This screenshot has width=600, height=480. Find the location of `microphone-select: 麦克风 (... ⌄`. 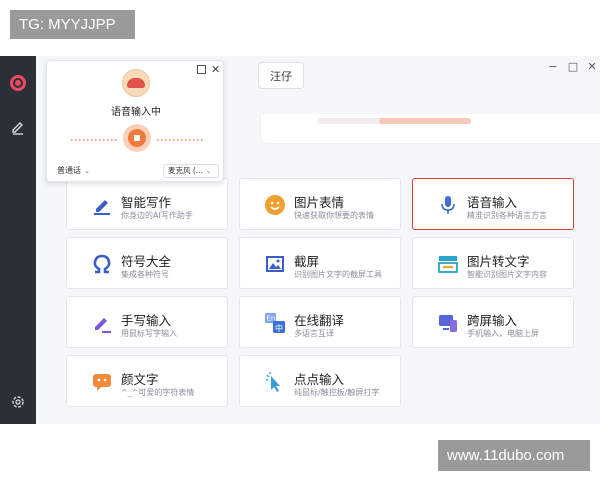

microphone-select: 麦克风 (... ⌄ is located at coordinates (191, 171).